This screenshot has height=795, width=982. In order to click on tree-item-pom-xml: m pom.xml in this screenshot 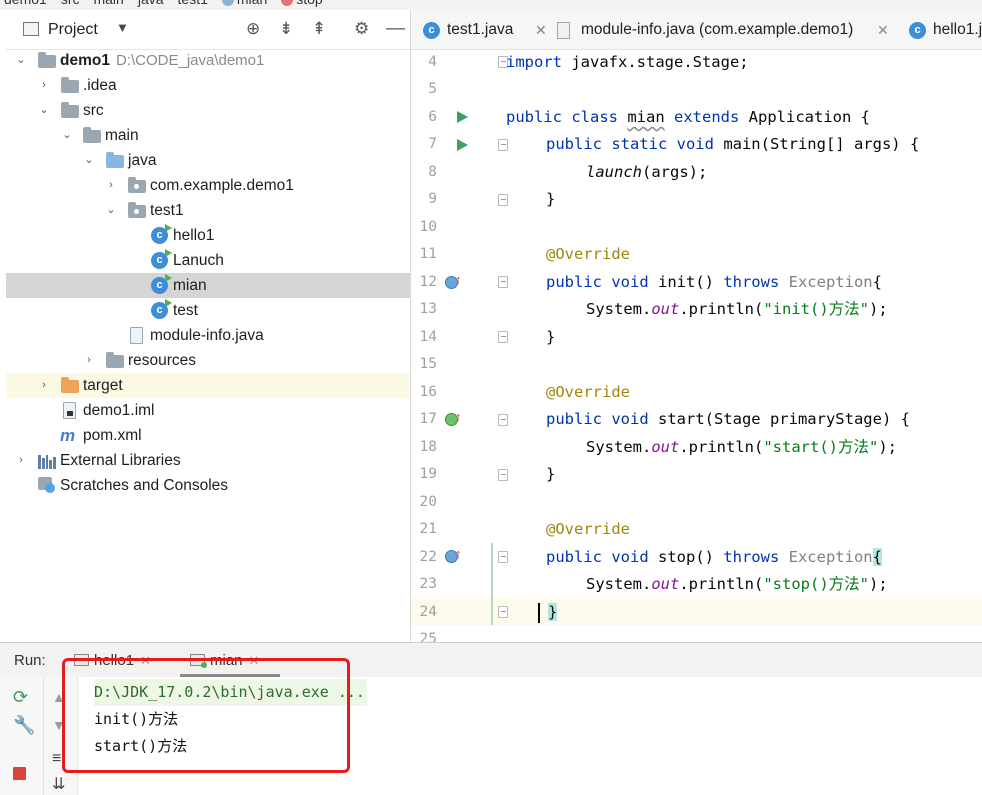, I will do `click(208, 435)`.